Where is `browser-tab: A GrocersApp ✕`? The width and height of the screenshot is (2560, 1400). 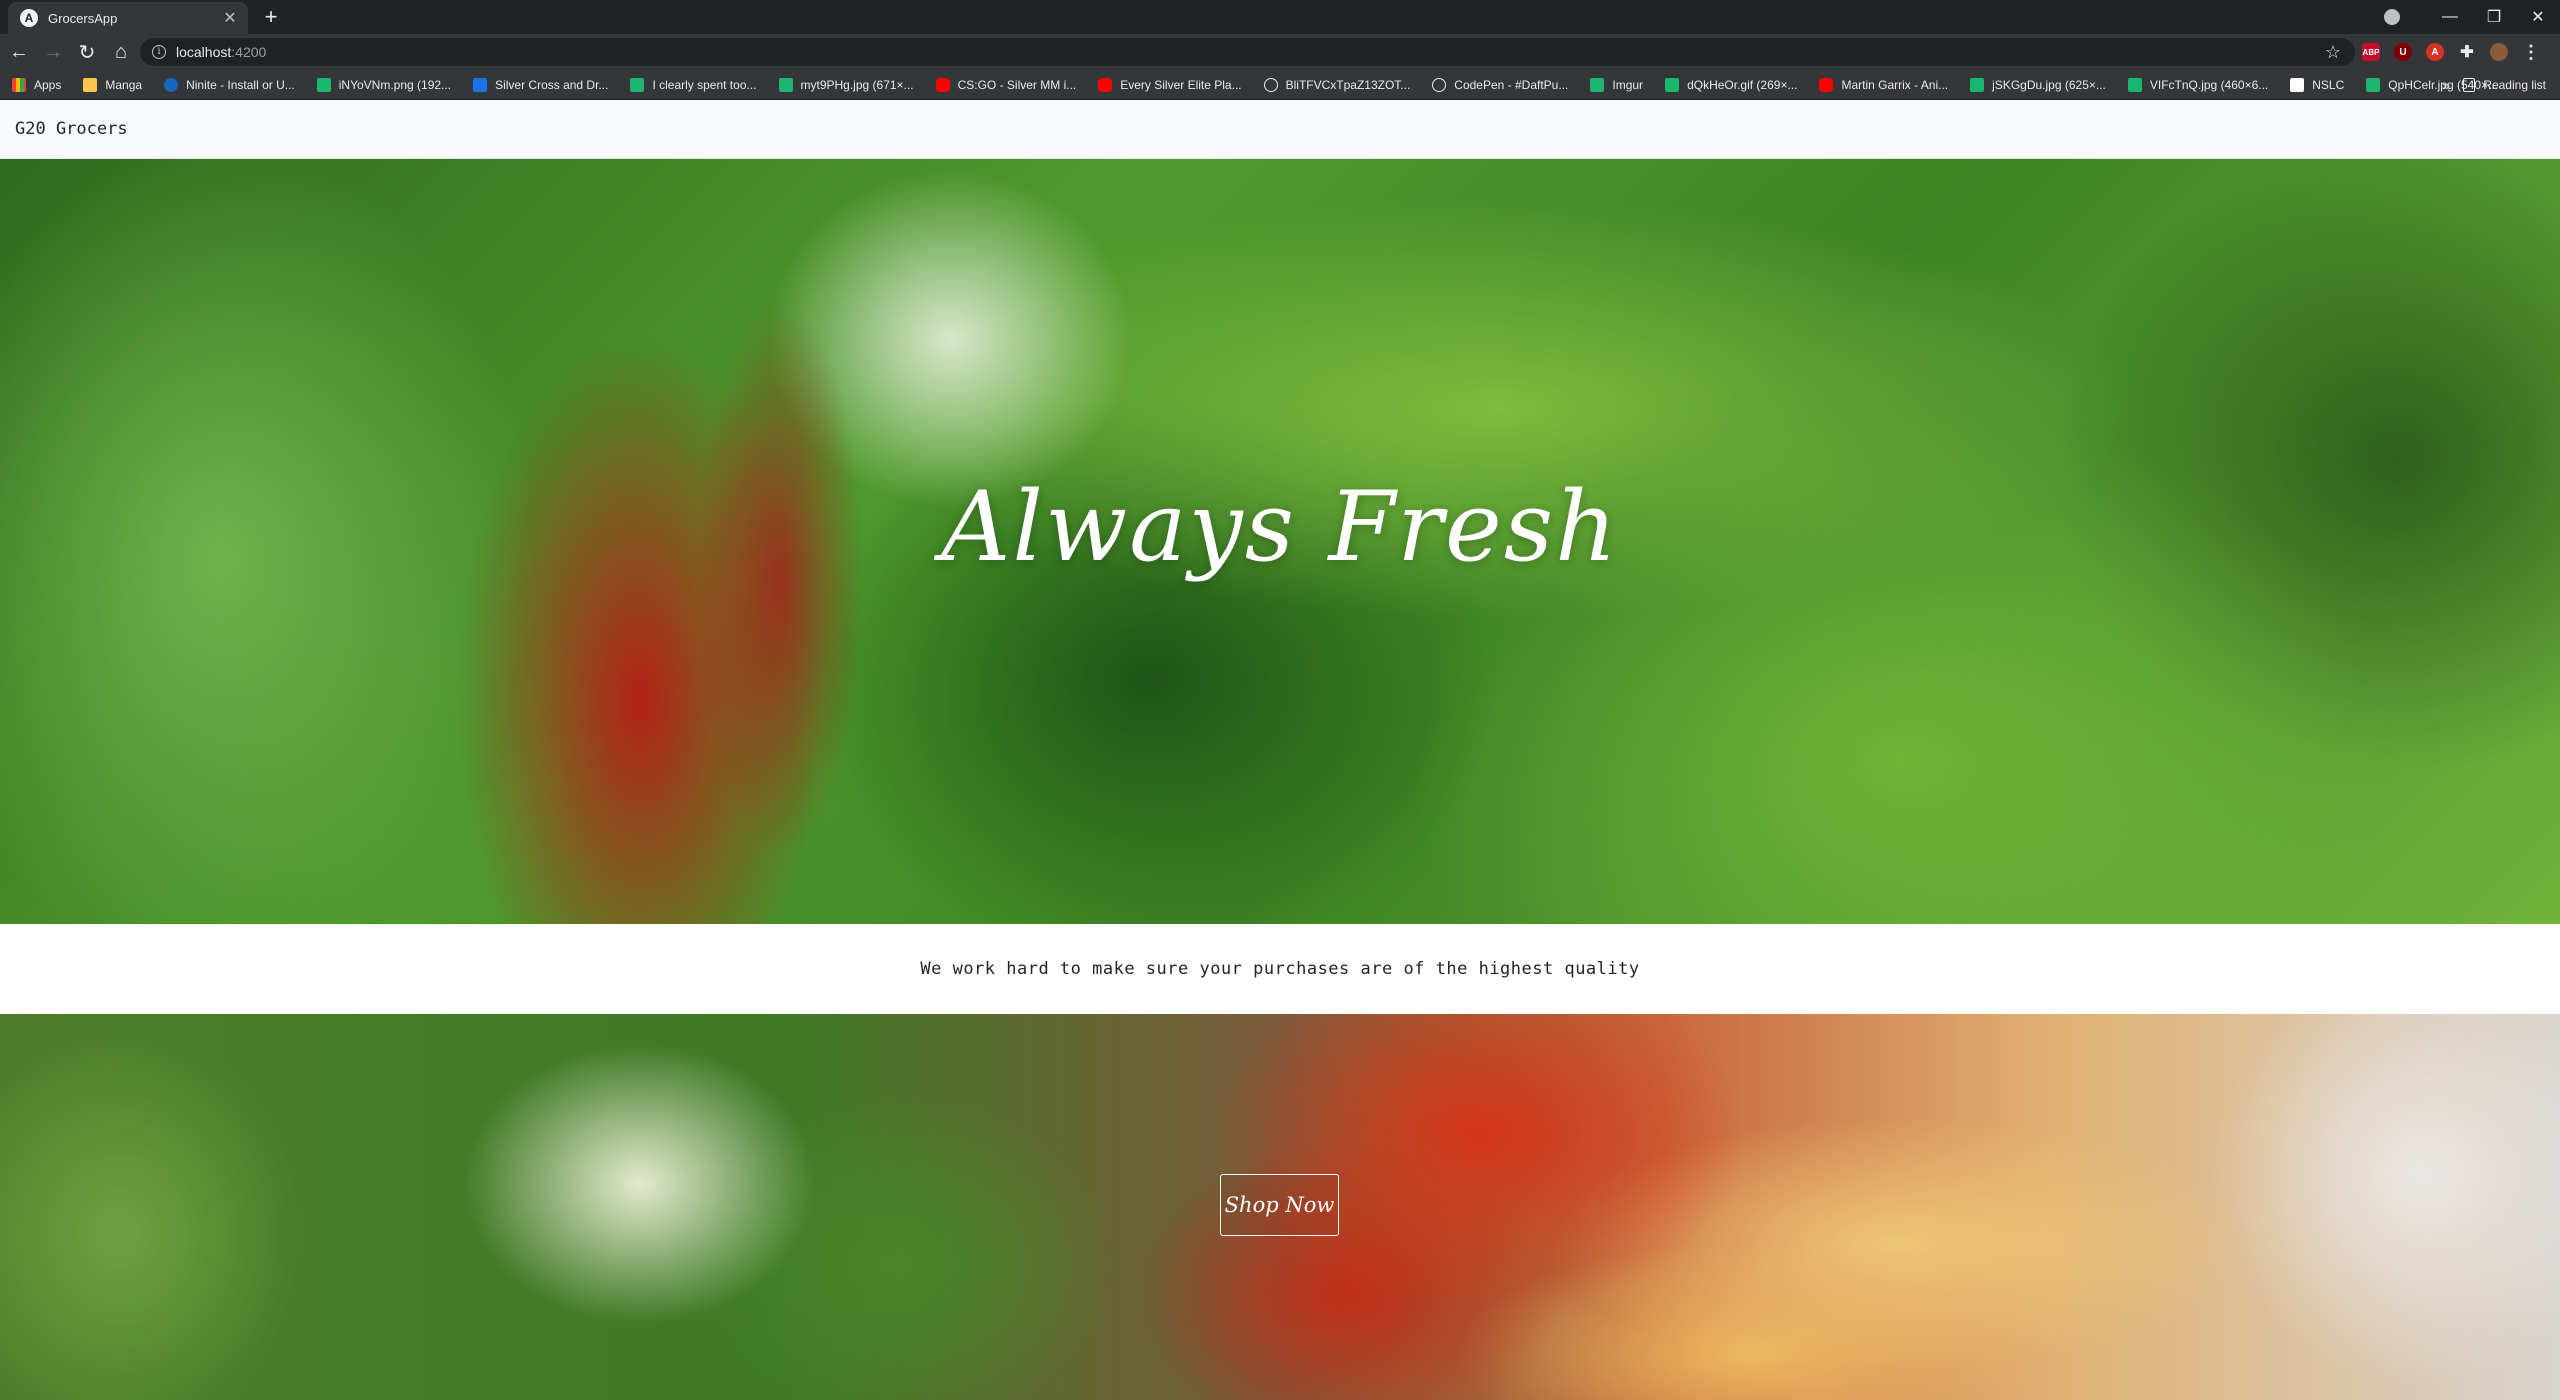 browser-tab: A GrocersApp ✕ is located at coordinates (128, 18).